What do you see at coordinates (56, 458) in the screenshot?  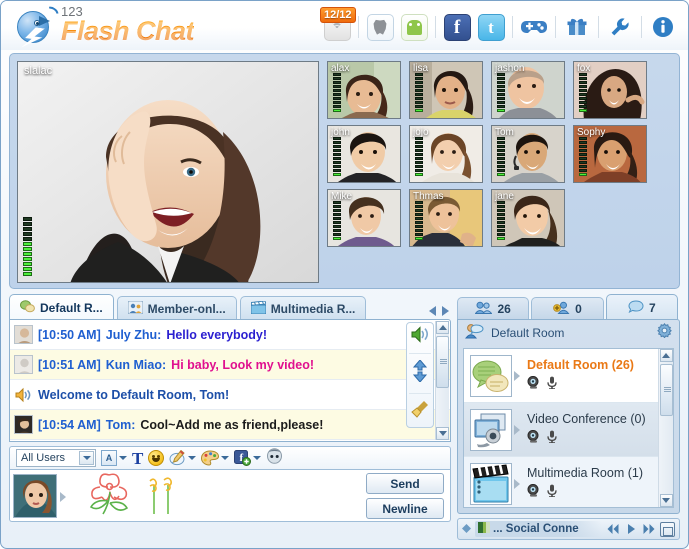 I see `recipient-select: All Users` at bounding box center [56, 458].